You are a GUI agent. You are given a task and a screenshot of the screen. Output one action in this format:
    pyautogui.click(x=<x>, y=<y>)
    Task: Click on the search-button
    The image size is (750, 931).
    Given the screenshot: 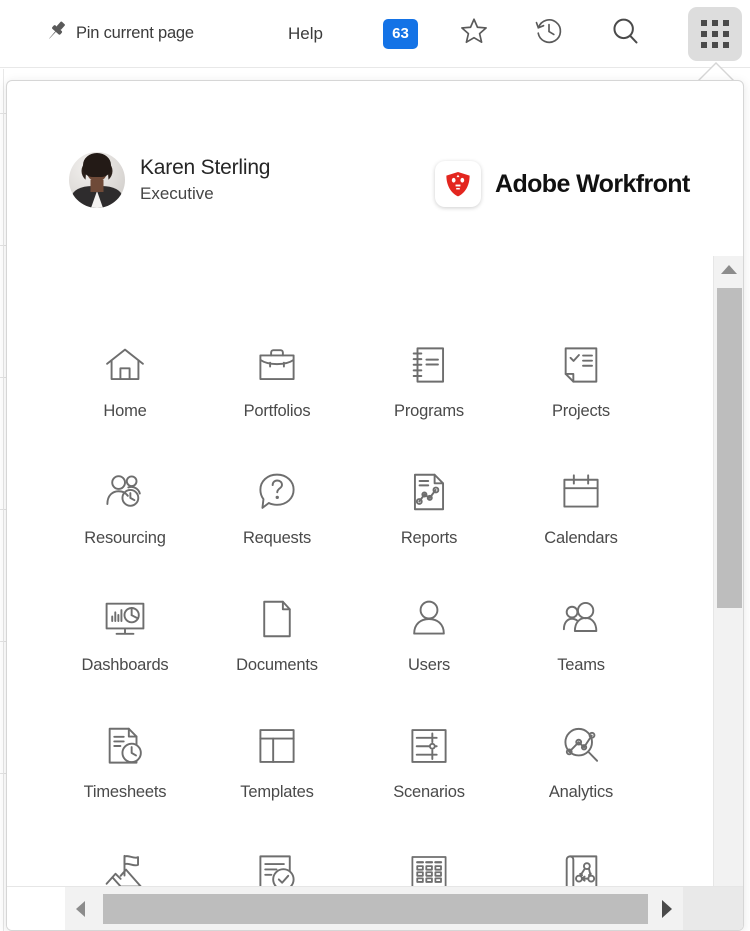 What is the action you would take?
    pyautogui.click(x=625, y=34)
    